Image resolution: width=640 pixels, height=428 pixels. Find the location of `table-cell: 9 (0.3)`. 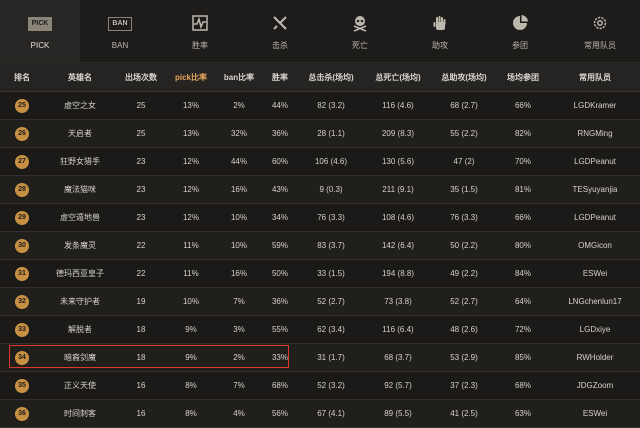

table-cell: 9 (0.3) is located at coordinates (331, 189).